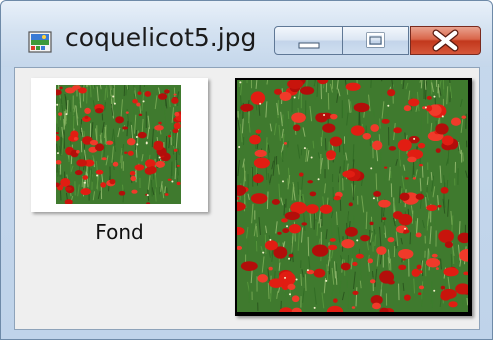  What do you see at coordinates (161, 37) in the screenshot?
I see `window-title: coquelicot5.jpg` at bounding box center [161, 37].